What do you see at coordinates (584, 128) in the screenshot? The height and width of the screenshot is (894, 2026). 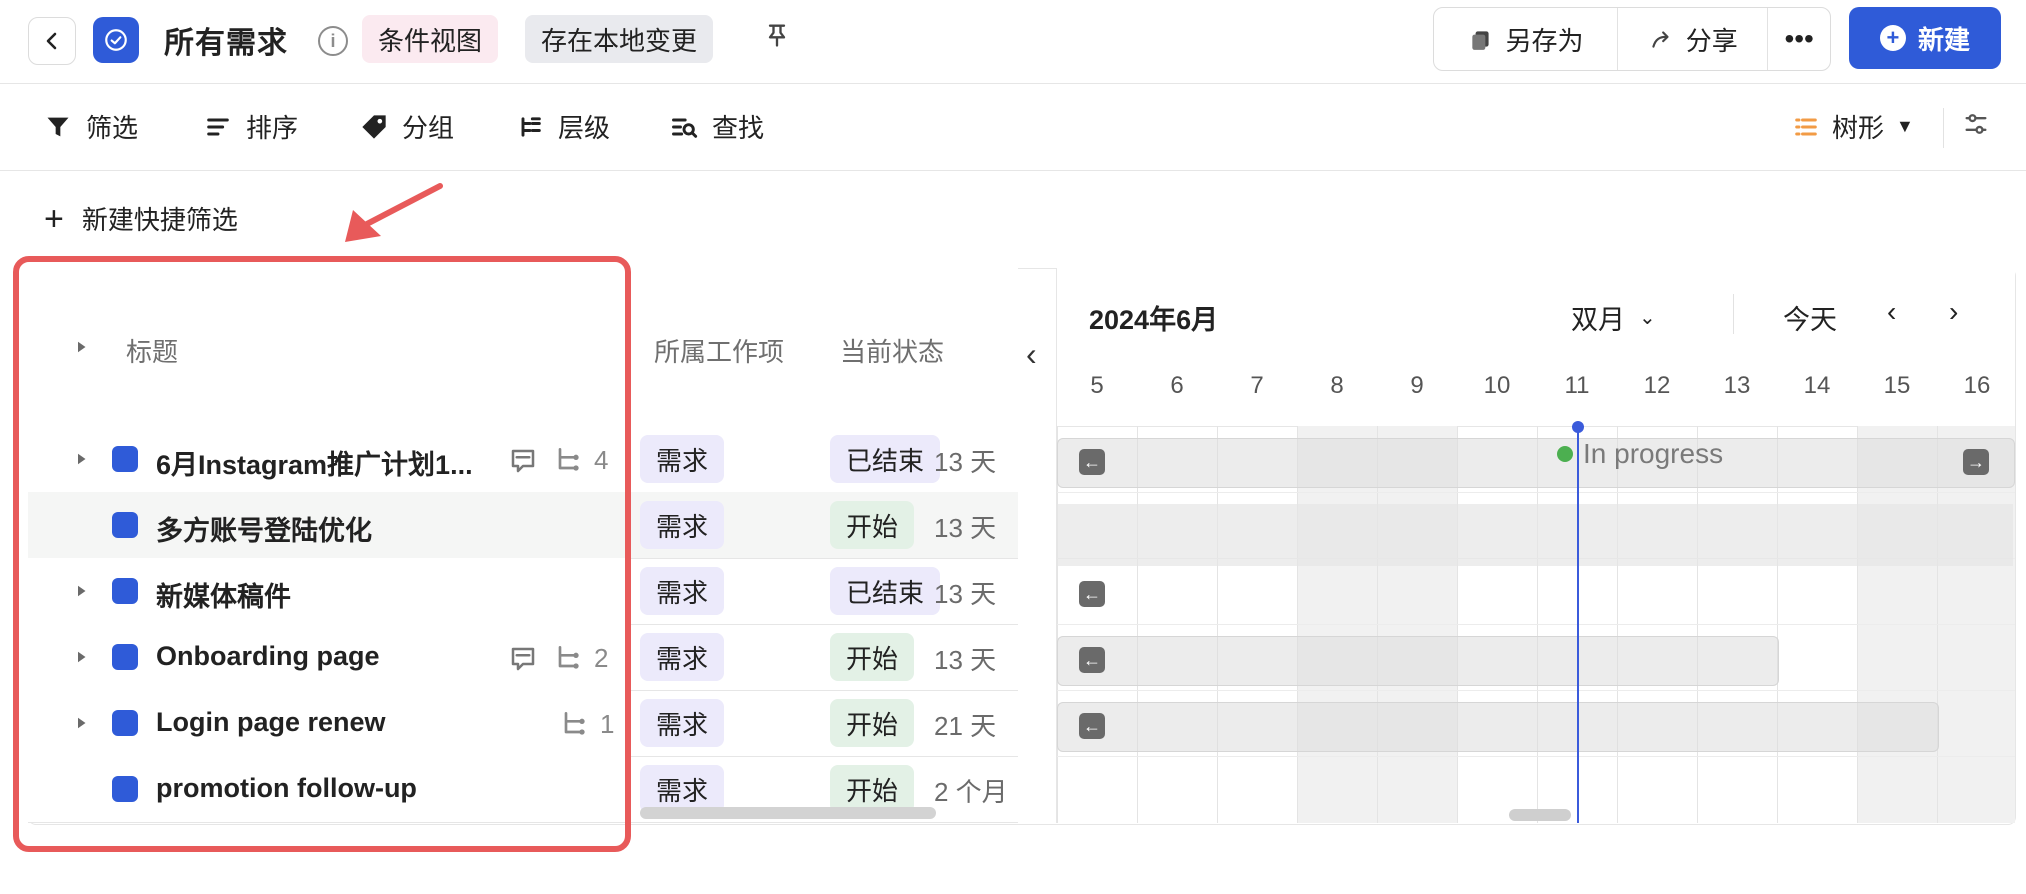 I see `level-label: 层级` at bounding box center [584, 128].